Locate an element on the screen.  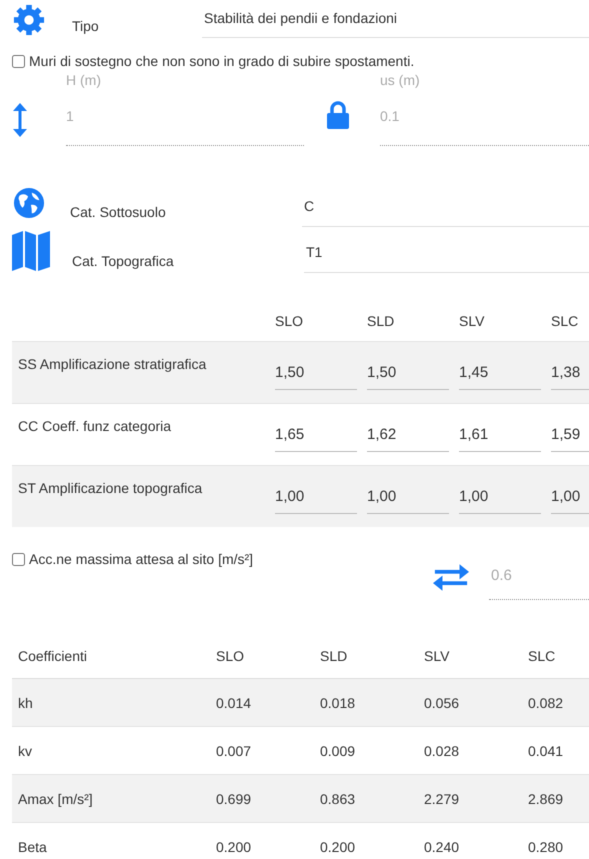
table-cell-text: 0.699 is located at coordinates (233, 798).